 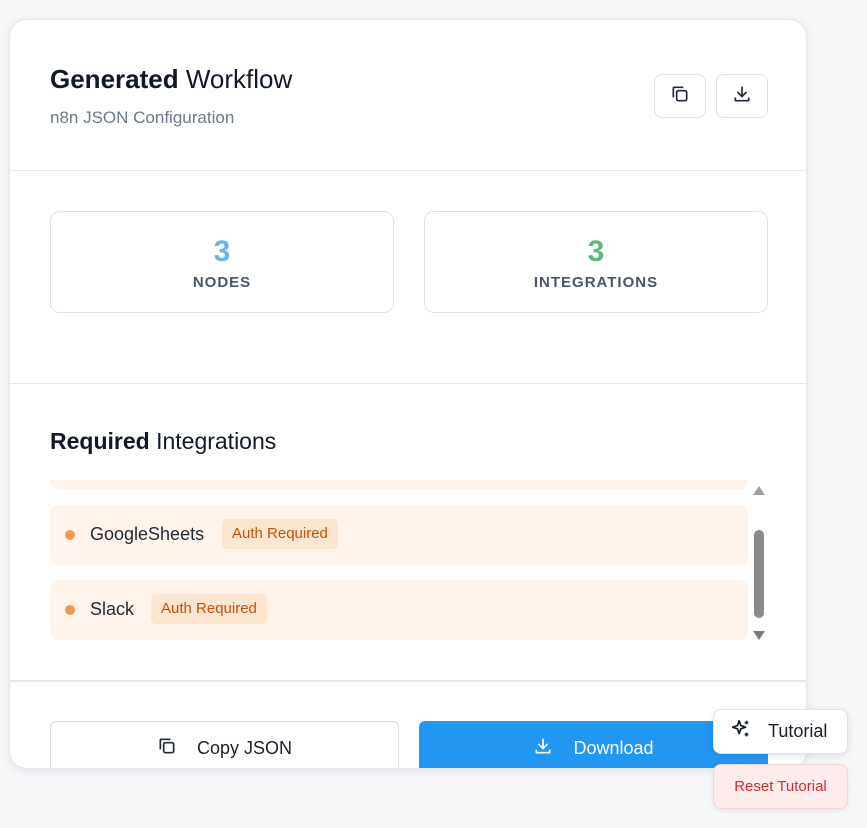 I want to click on stat-integrations: 3 INTEGRATIONS, so click(x=596, y=262).